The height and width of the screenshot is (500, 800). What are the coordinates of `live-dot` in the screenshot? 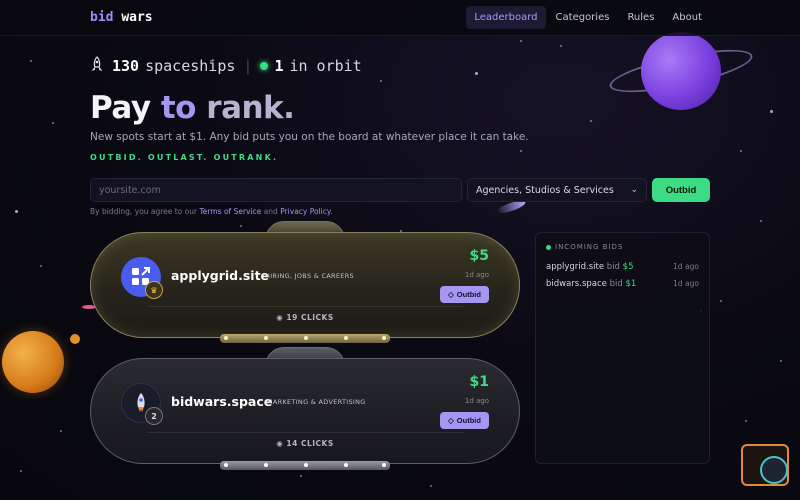 It's located at (548, 247).